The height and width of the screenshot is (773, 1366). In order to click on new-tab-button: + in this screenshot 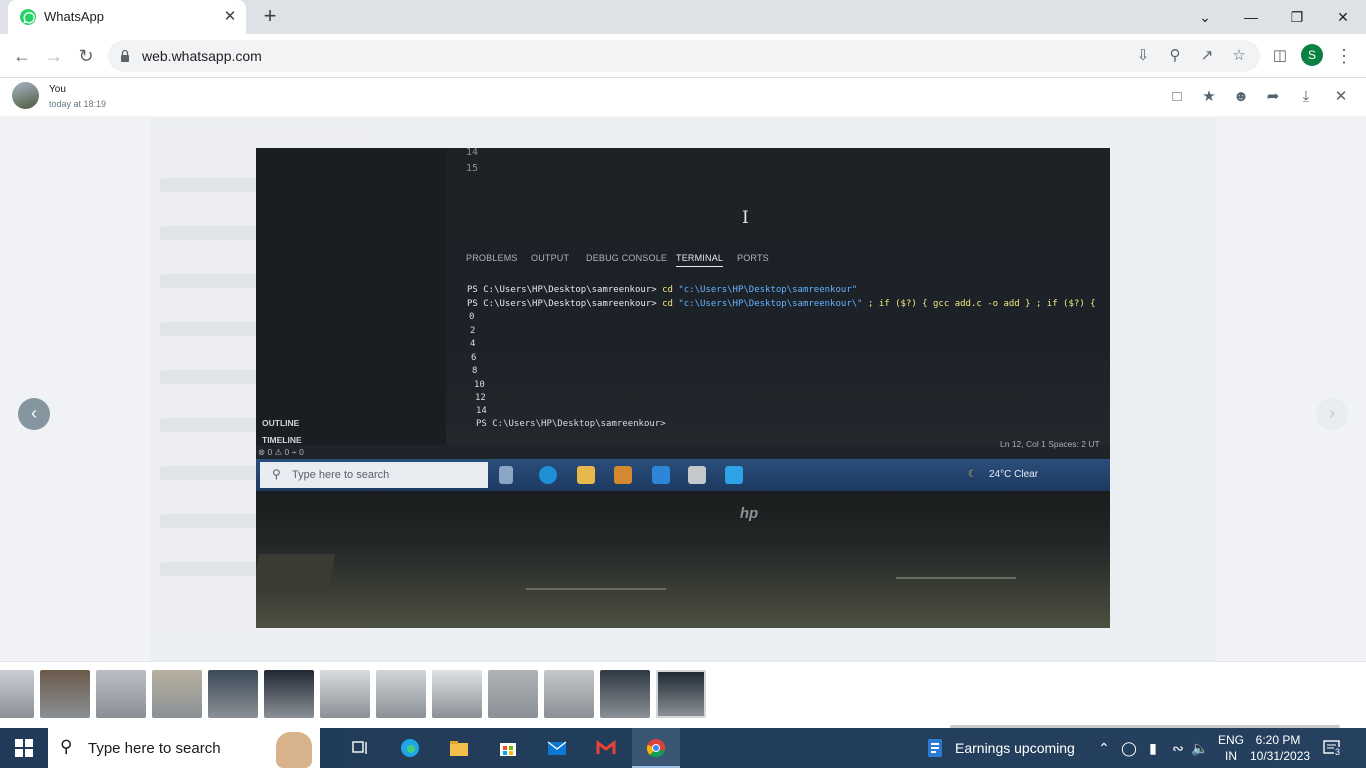, I will do `click(270, 17)`.